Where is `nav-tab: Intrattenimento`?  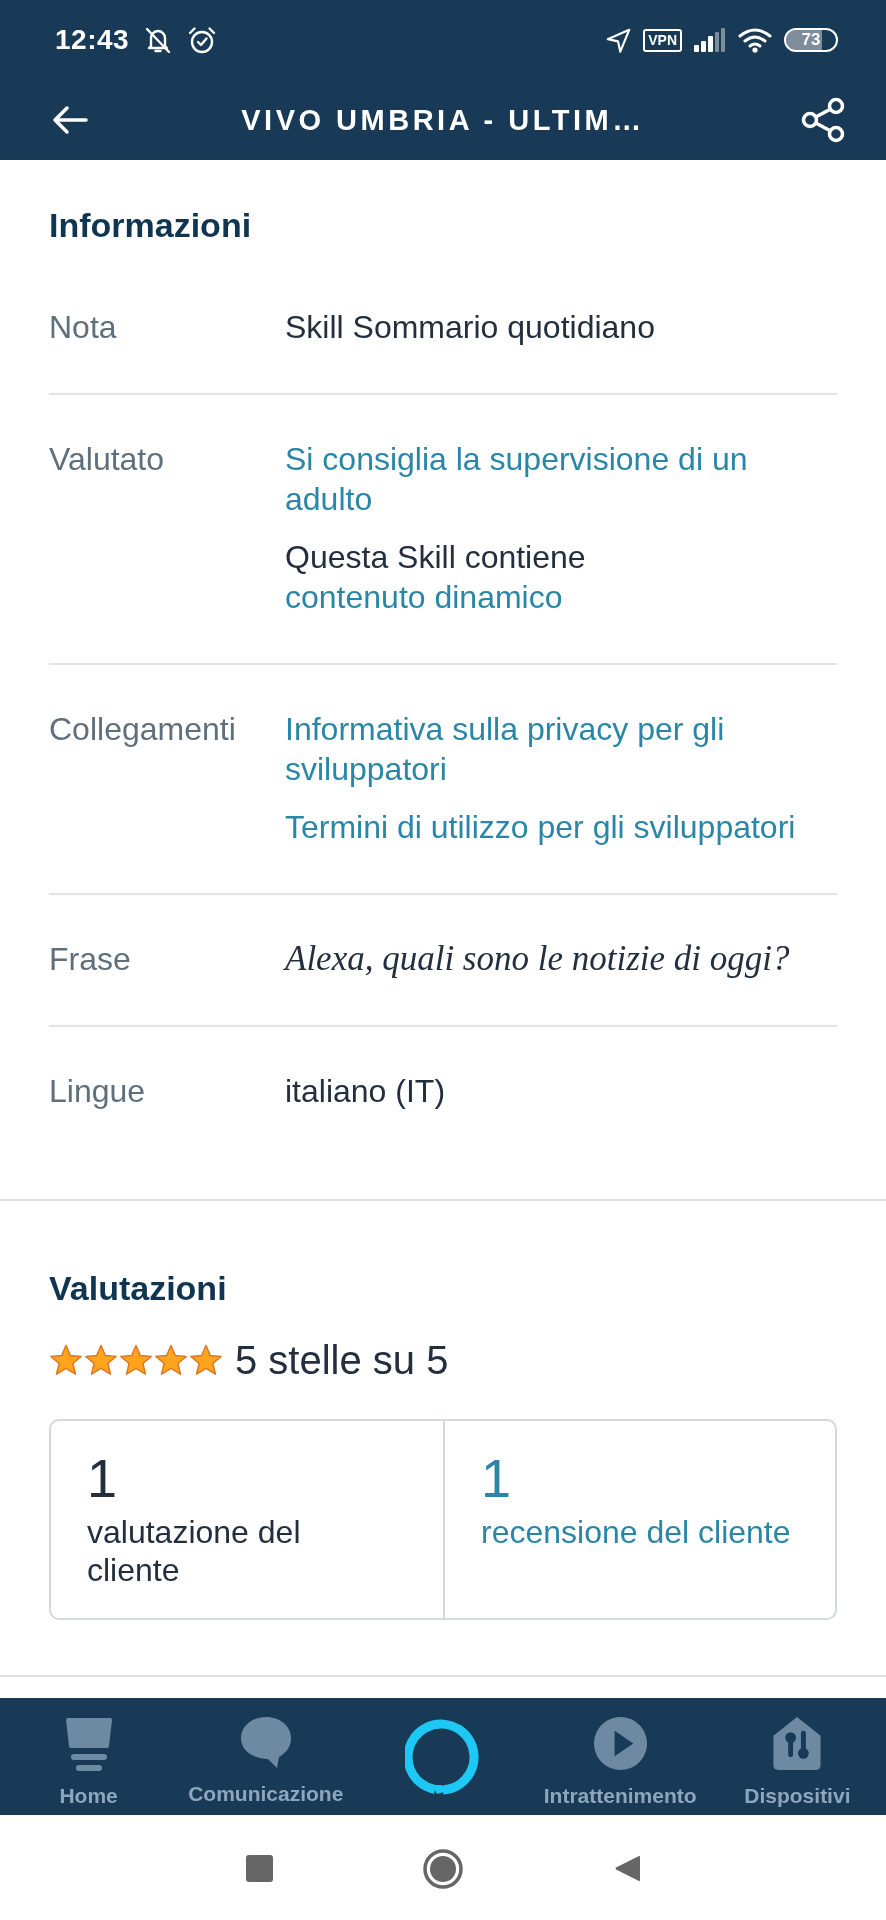
nav-tab: Intrattenimento is located at coordinates (620, 1753).